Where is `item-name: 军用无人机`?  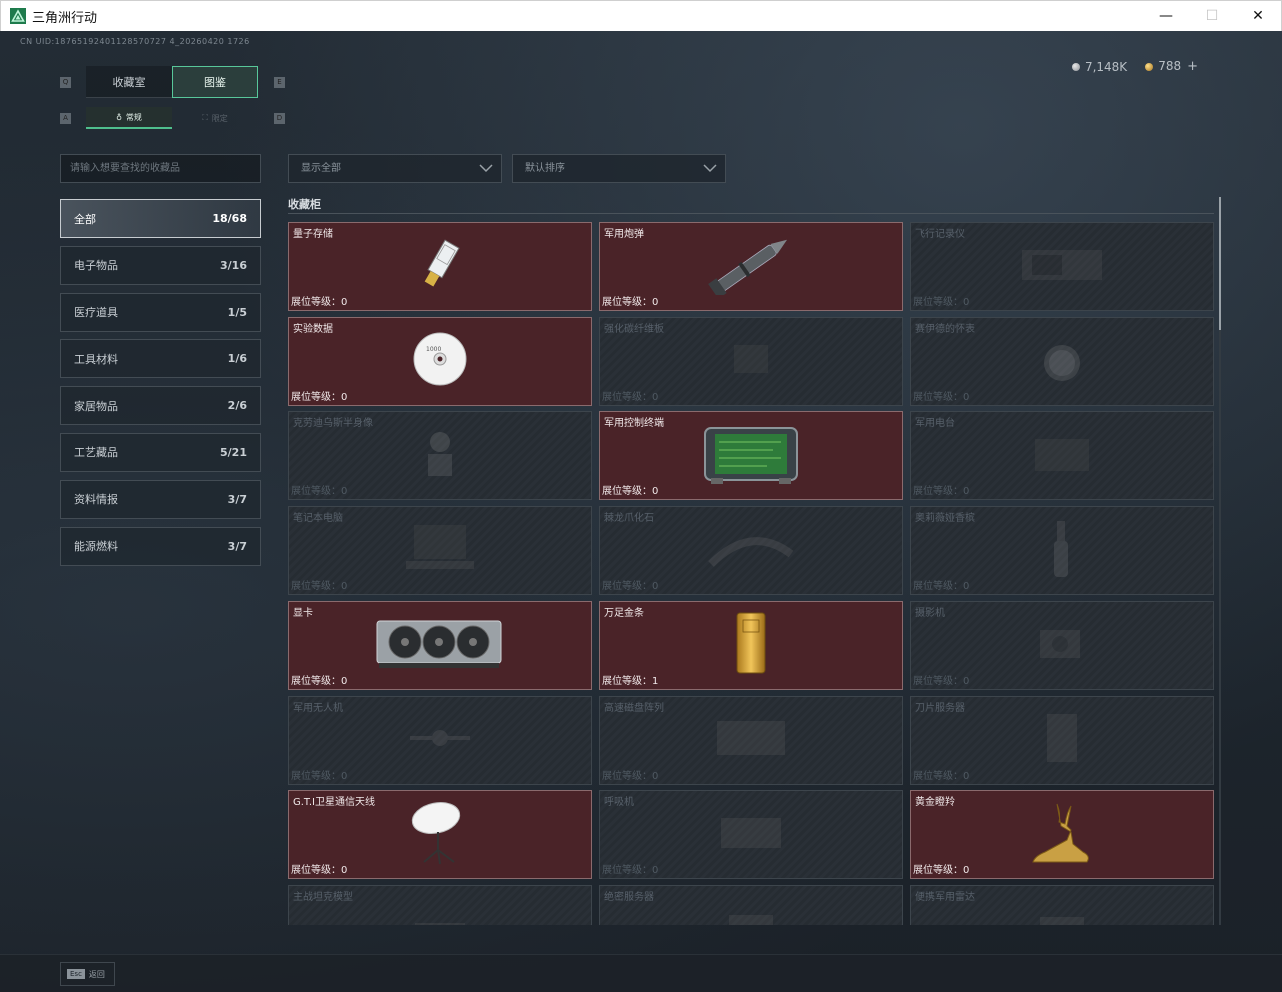 item-name: 军用无人机 is located at coordinates (318, 708).